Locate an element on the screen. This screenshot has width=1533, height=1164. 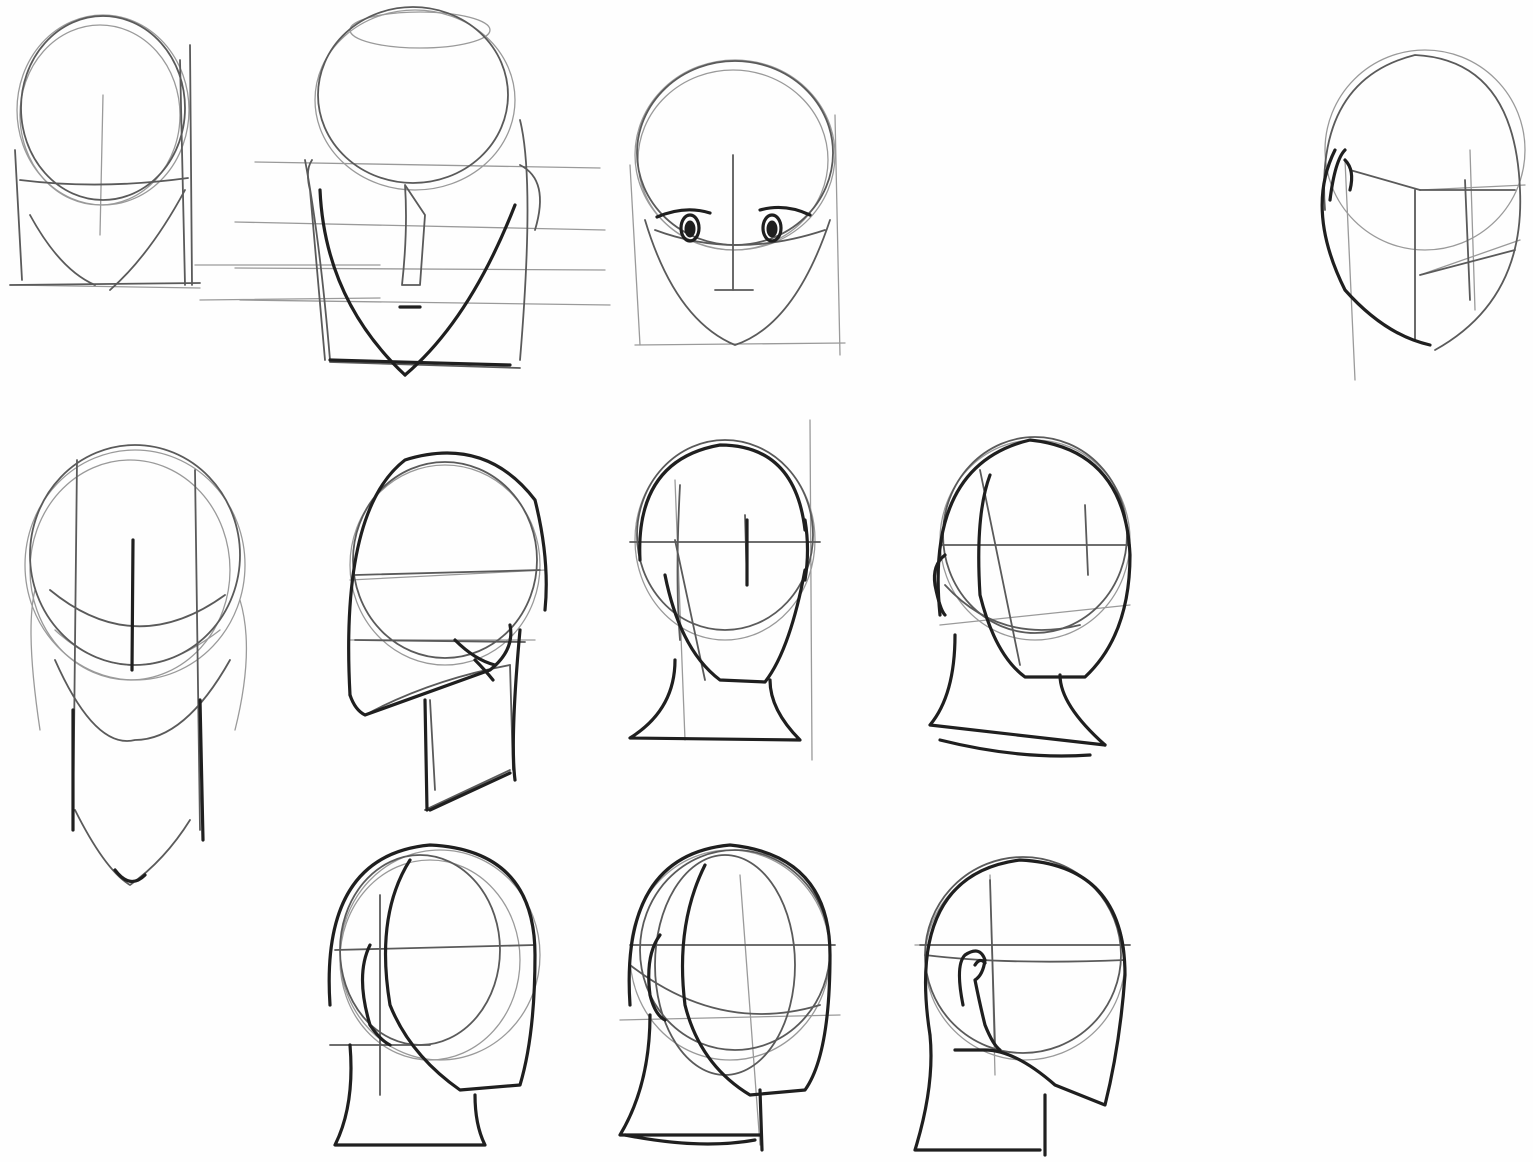
head-sketch-three-quarter-left-bottom is located at coordinates (435, 995).